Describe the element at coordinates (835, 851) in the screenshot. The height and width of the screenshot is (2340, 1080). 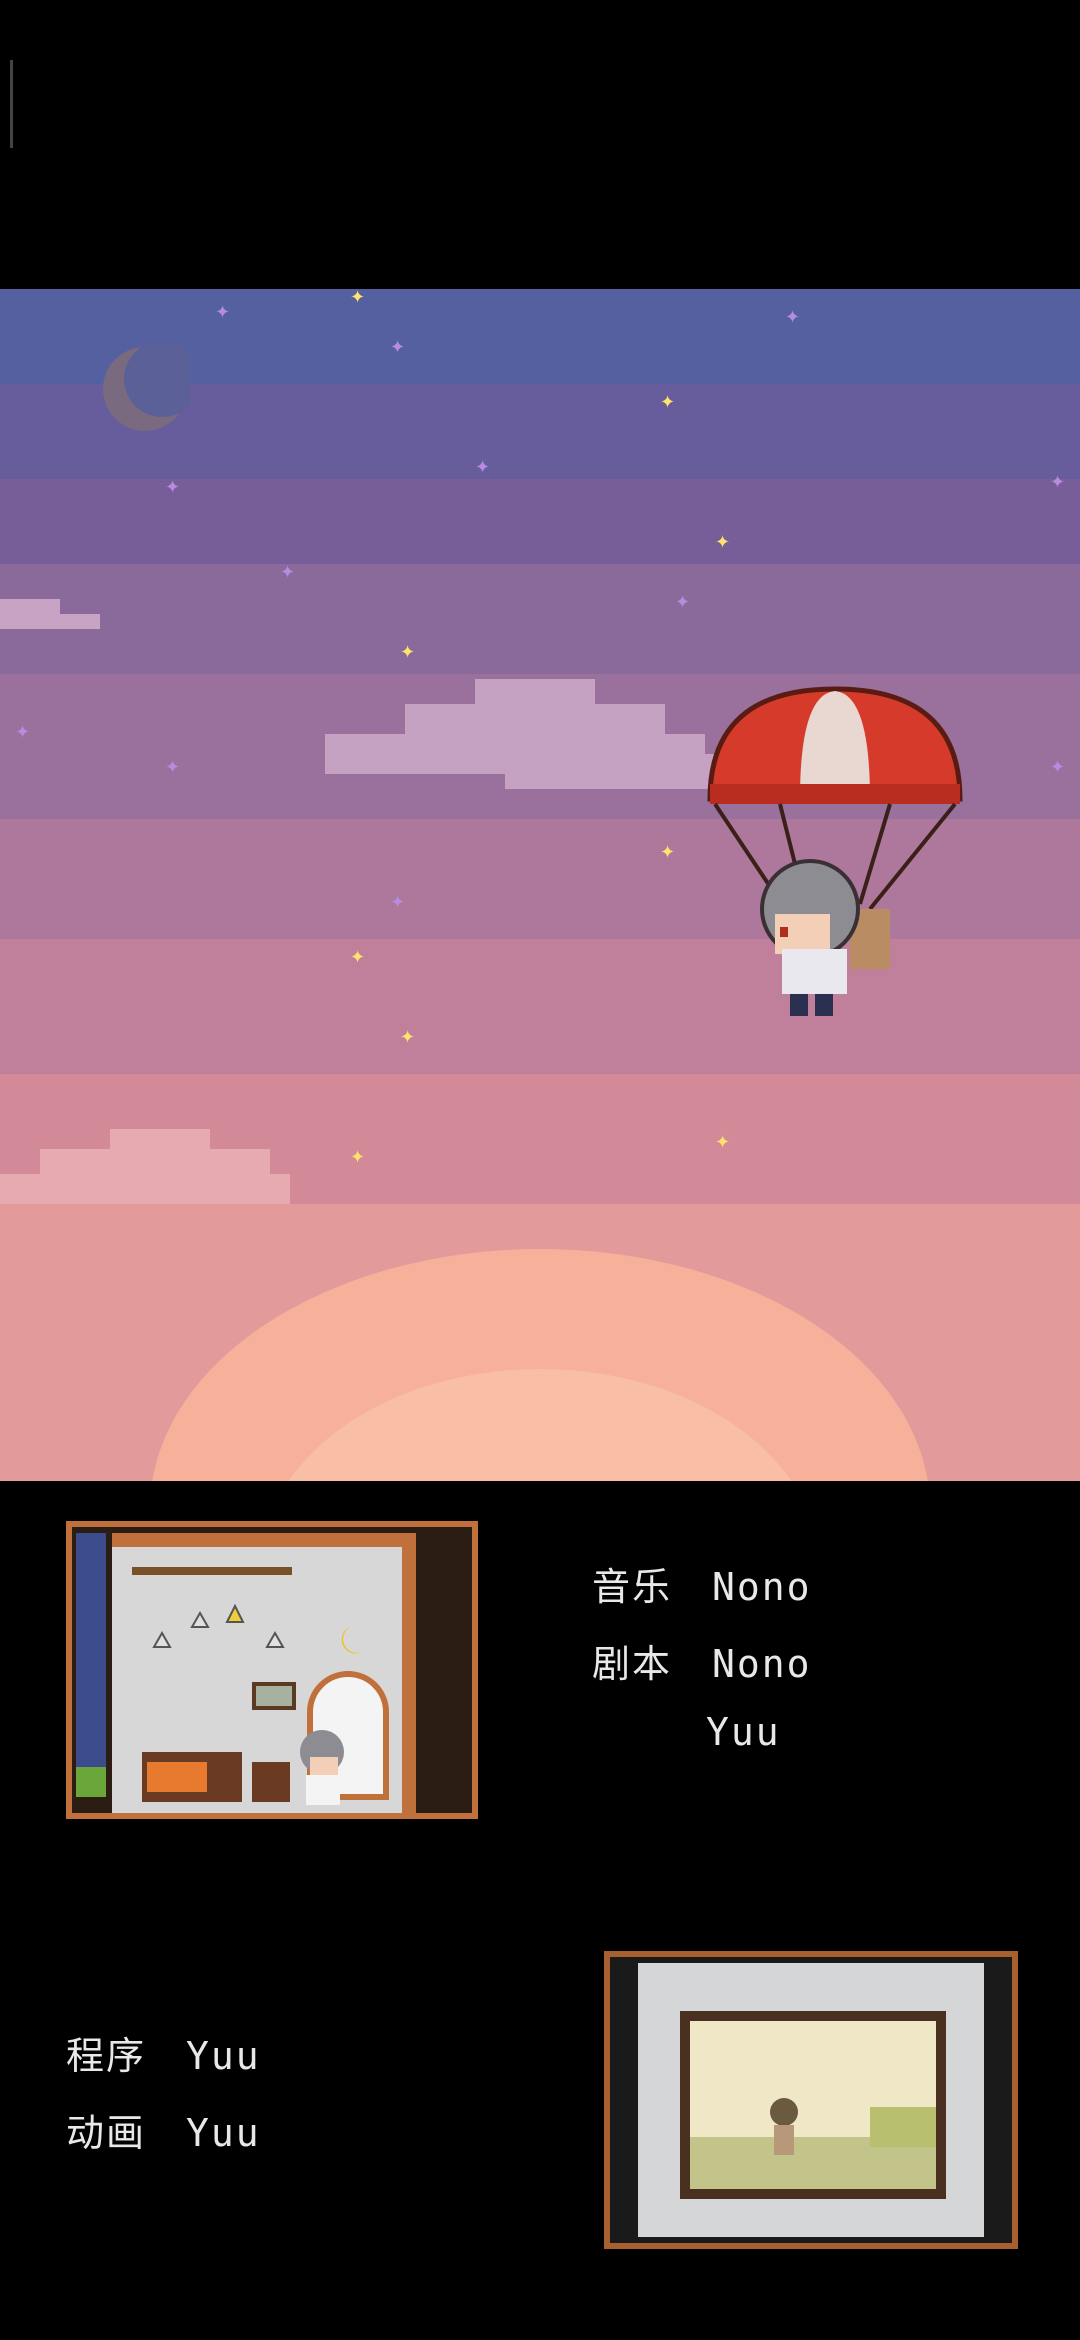
I see `parachute-character` at that location.